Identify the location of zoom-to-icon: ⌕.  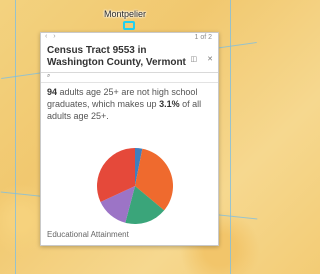
(48, 76).